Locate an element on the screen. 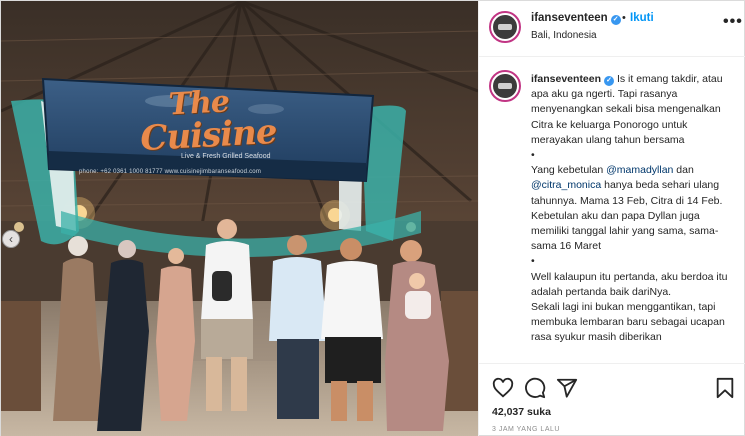  location-link: Bali, Indonesia is located at coordinates (564, 35).